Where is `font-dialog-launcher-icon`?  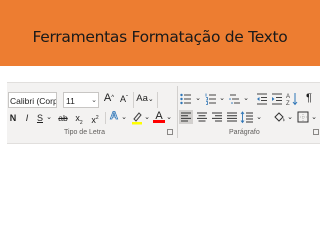
font-dialog-launcher-icon is located at coordinates (170, 132).